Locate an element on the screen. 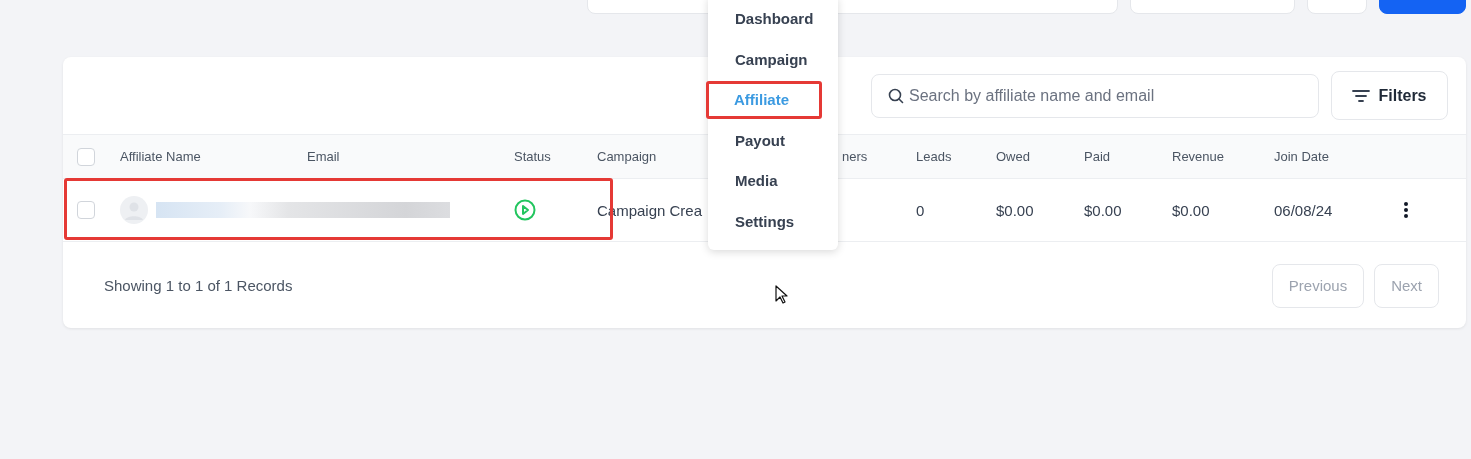 This screenshot has height=459, width=1471. search-icon is located at coordinates (896, 95).